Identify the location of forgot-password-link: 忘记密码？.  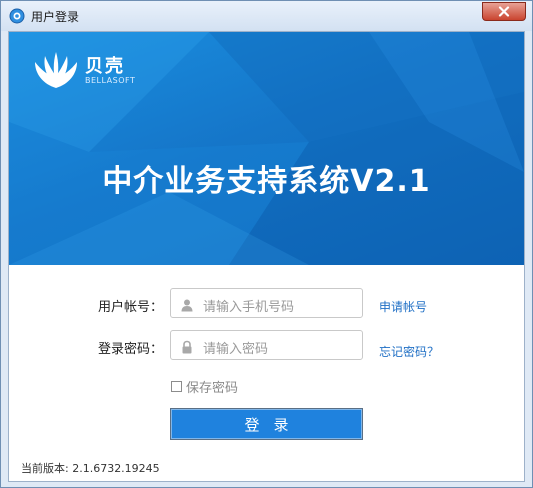
(409, 351).